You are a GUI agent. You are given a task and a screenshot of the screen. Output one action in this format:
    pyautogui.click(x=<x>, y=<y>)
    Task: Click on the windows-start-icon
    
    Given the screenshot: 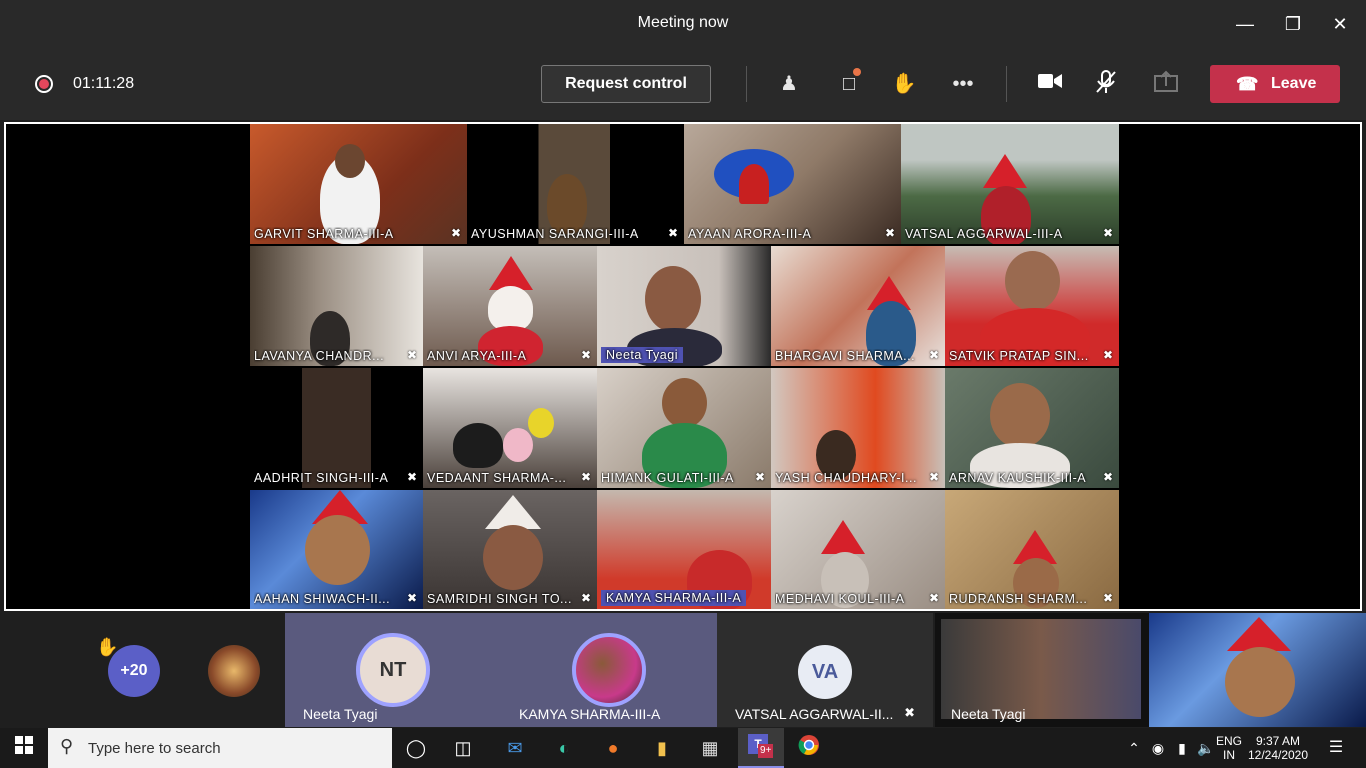 What is the action you would take?
    pyautogui.click(x=24, y=748)
    